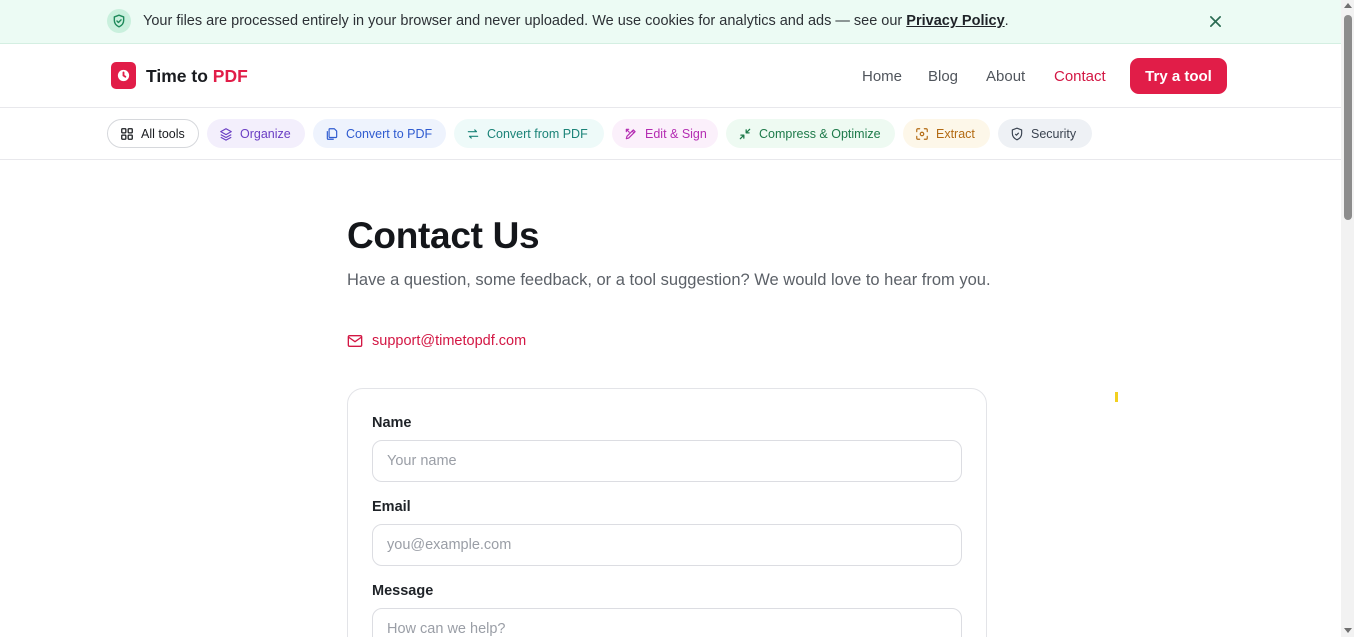 The height and width of the screenshot is (637, 1354). What do you see at coordinates (389, 133) in the screenshot?
I see `category-label: Convert to PDF` at bounding box center [389, 133].